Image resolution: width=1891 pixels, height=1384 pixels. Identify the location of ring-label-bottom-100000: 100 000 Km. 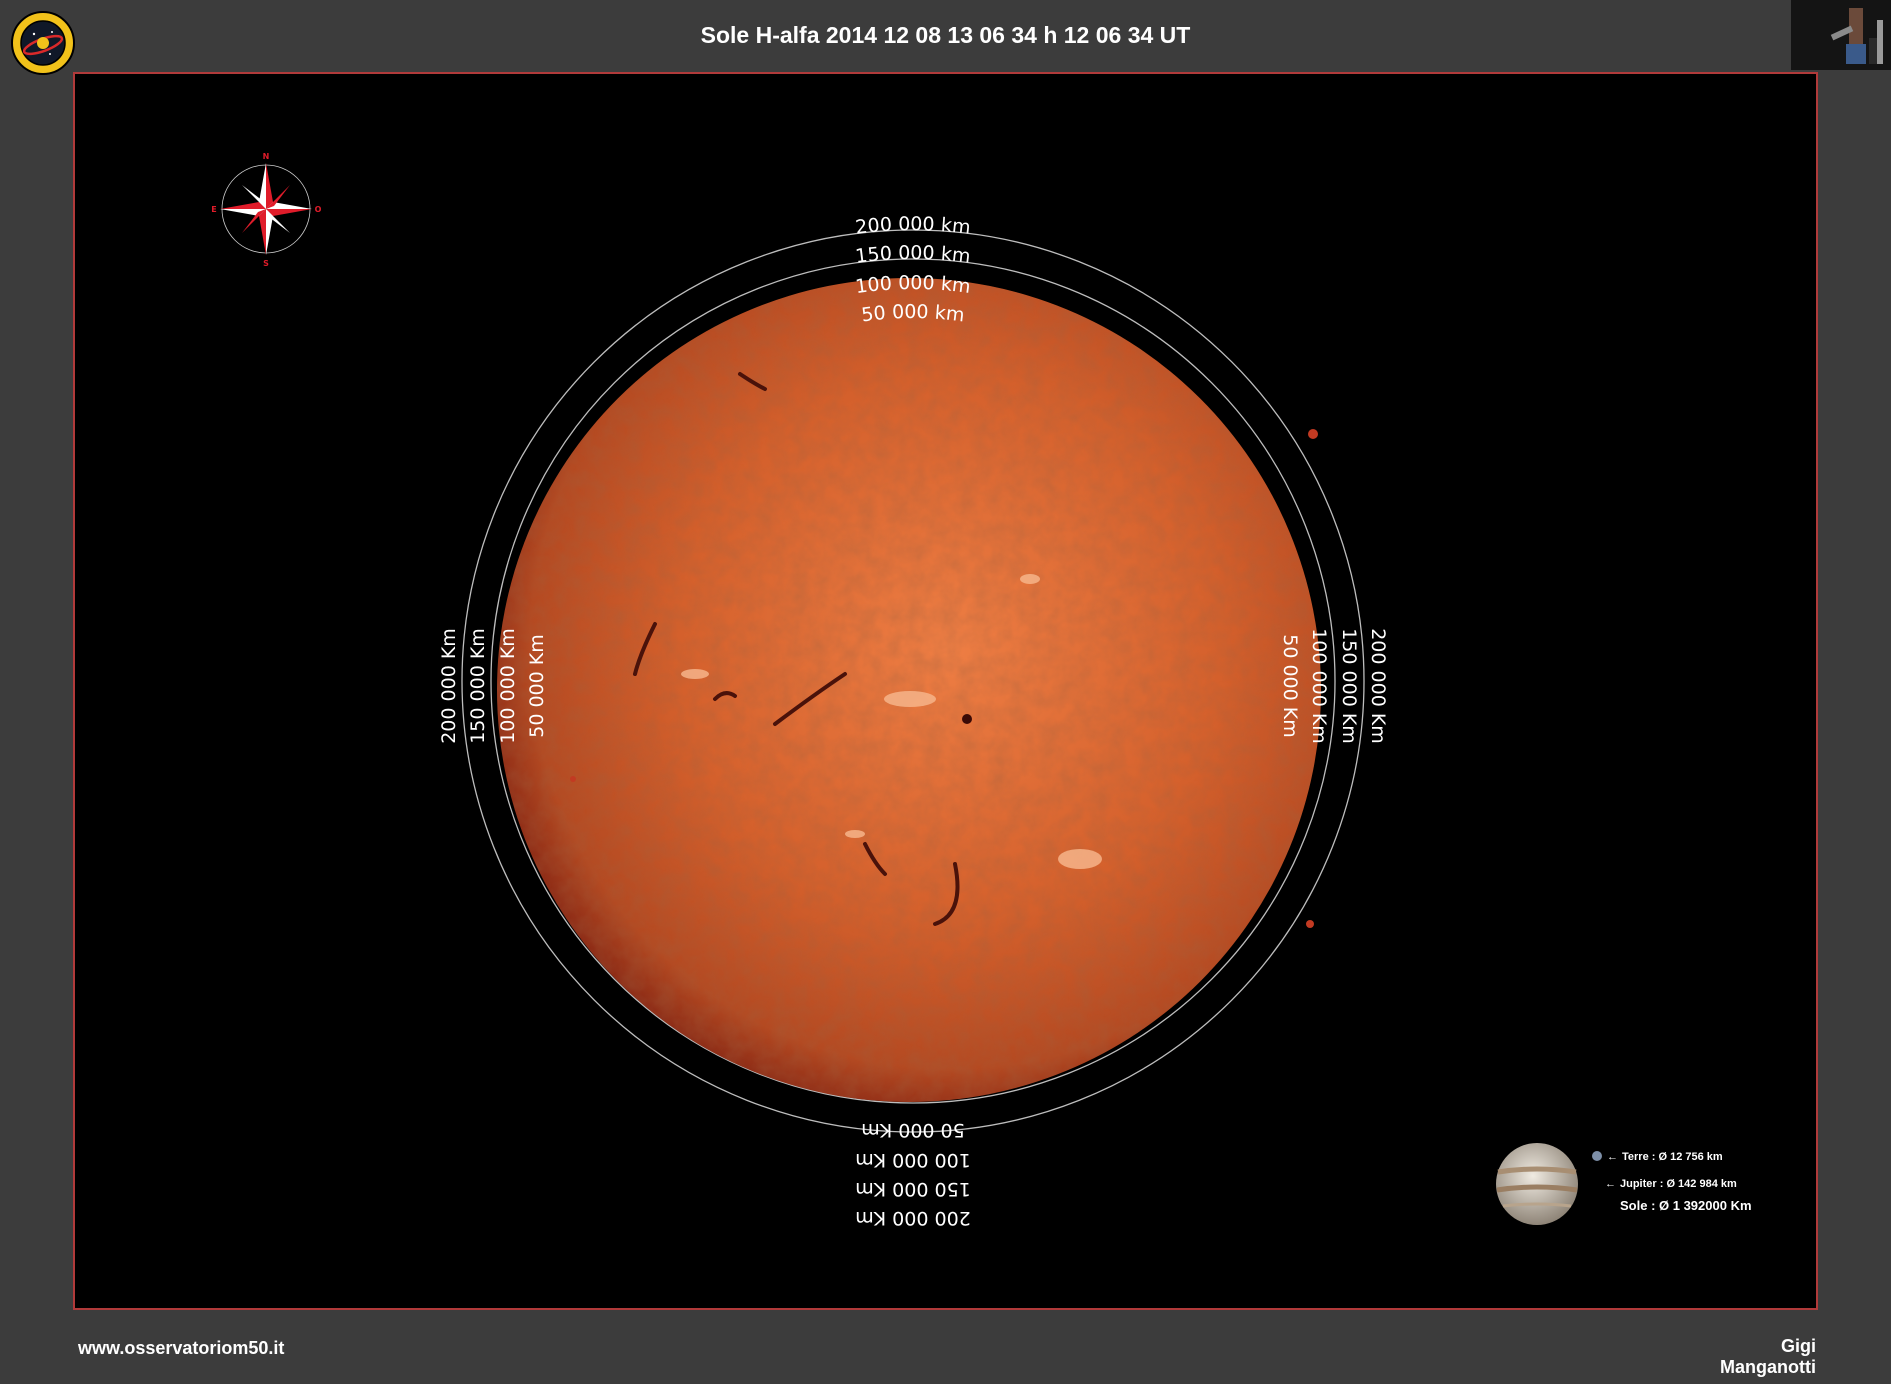
(913, 1160).